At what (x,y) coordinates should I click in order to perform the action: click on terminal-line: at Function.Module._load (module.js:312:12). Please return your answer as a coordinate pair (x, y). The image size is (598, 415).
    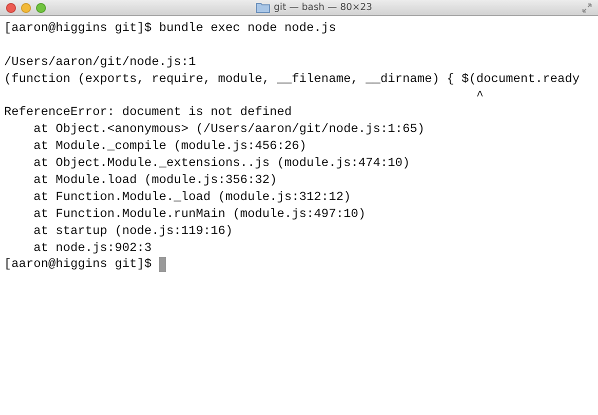
    Looking at the image, I should click on (192, 197).